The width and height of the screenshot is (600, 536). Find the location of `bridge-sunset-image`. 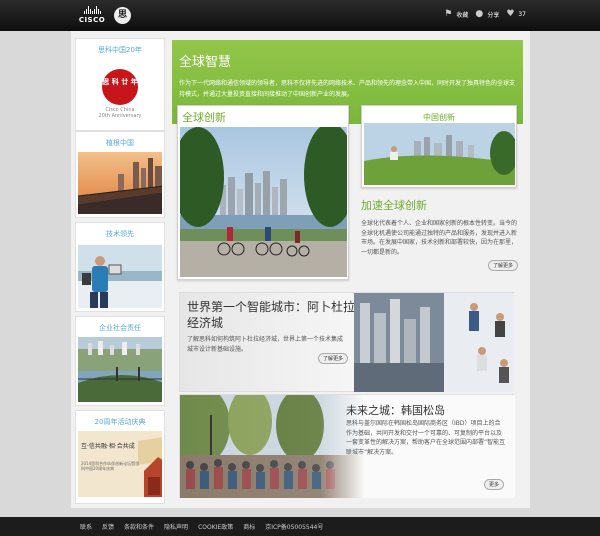

bridge-sunset-image is located at coordinates (120, 183).